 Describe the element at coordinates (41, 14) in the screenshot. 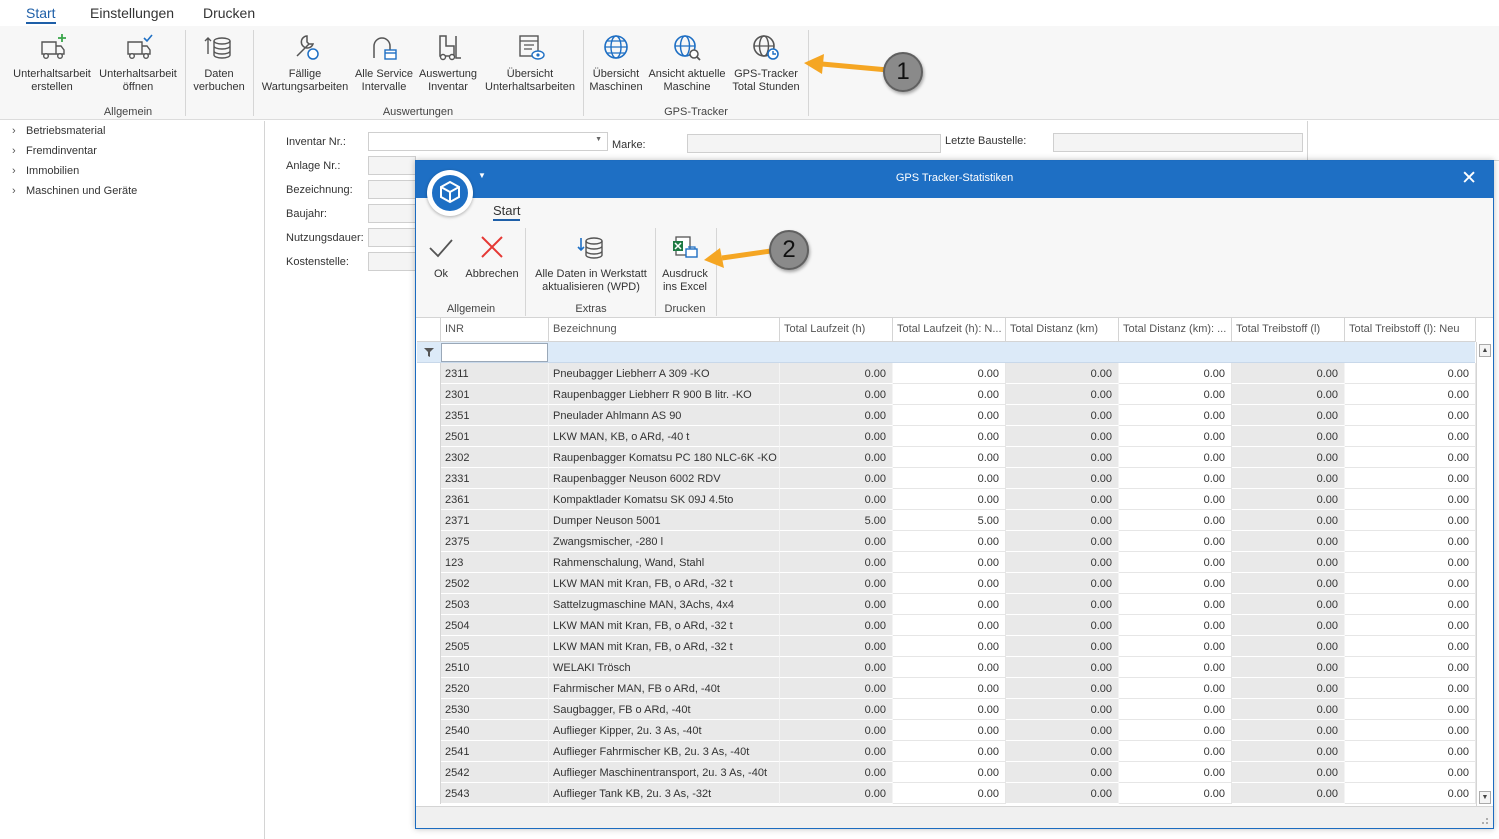

I see `tab-start: Start` at that location.